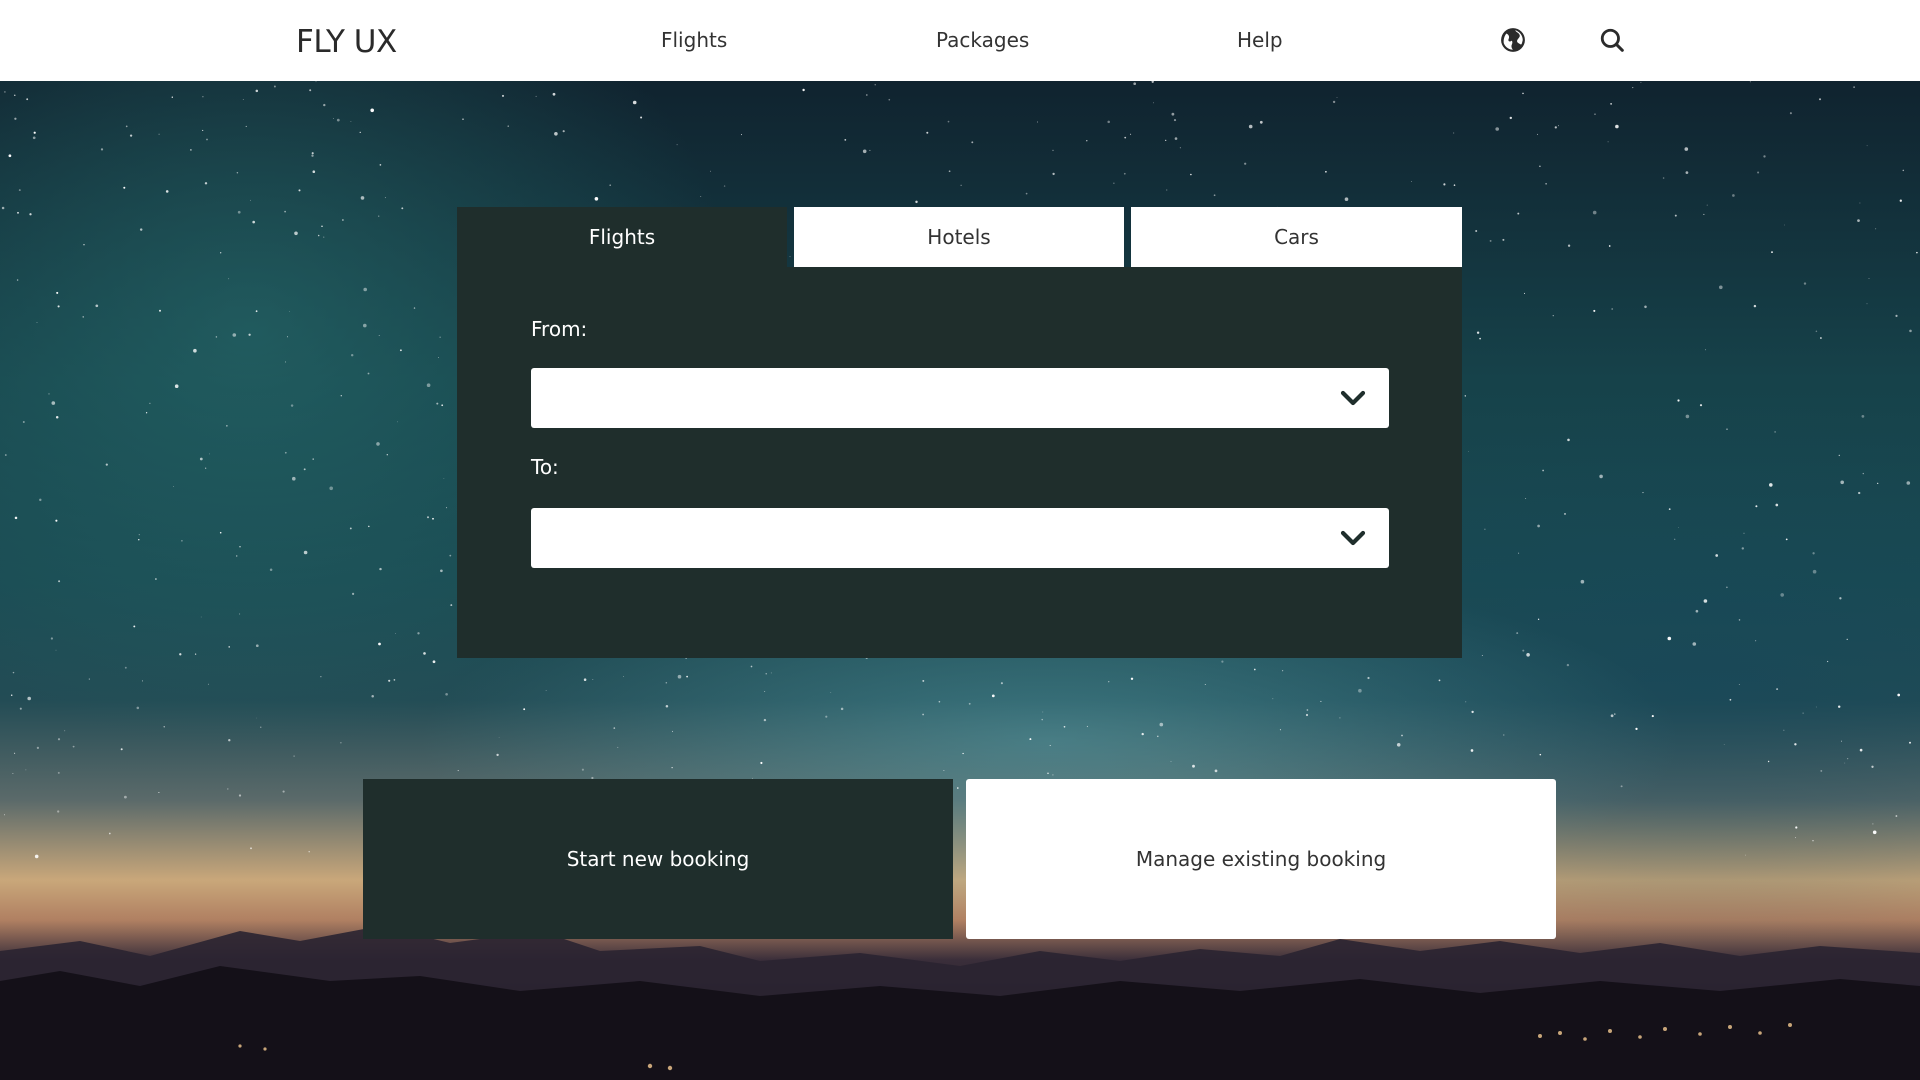 The image size is (1920, 1080). Describe the element at coordinates (960, 398) in the screenshot. I see `from-select` at that location.